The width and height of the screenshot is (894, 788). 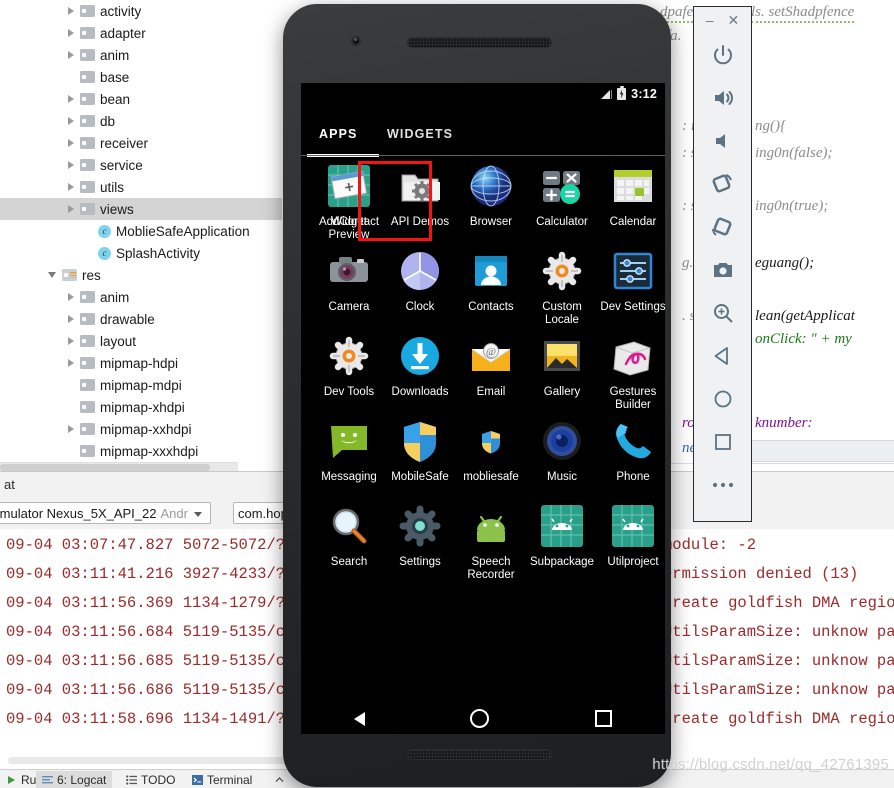 I want to click on bottom-tab-6-logcat: 6: Logcat, so click(x=74, y=779).